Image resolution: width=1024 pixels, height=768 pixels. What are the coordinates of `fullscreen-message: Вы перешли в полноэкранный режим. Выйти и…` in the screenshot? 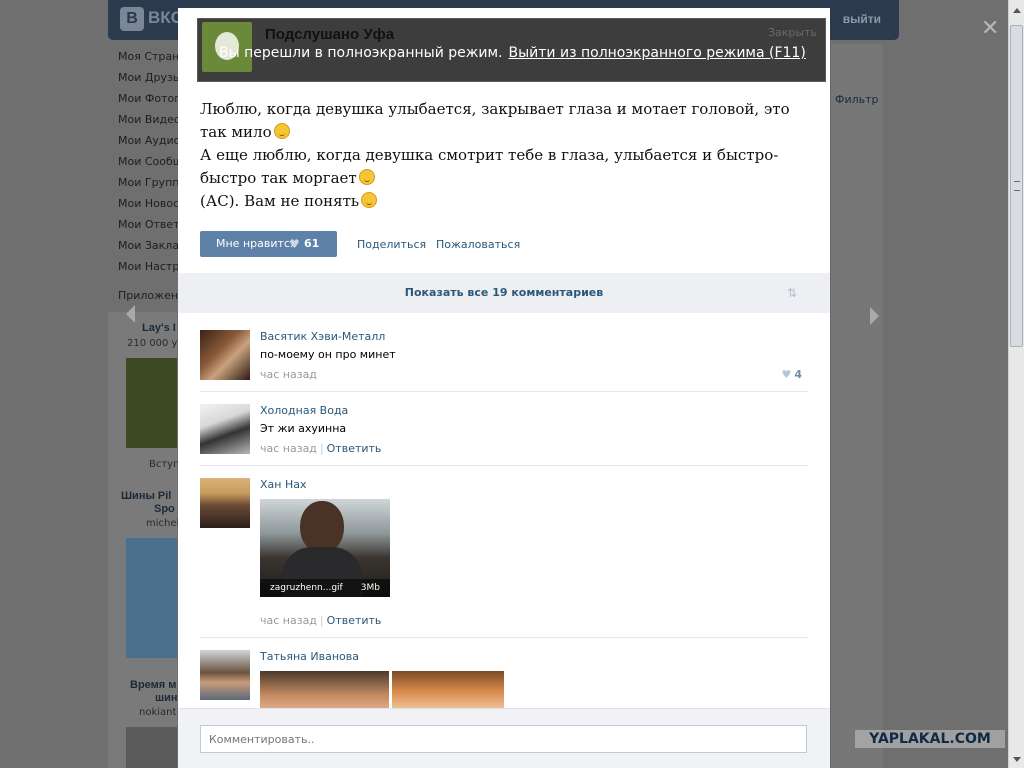 It's located at (512, 53).